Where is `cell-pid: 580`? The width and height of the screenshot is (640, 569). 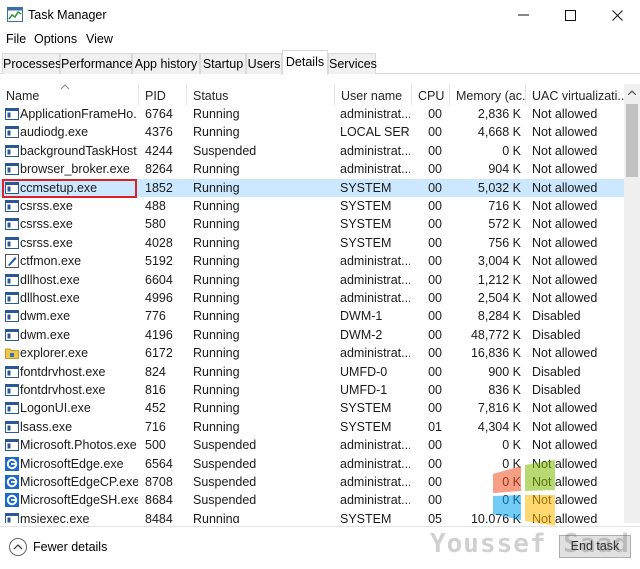 cell-pid: 580 is located at coordinates (155, 224).